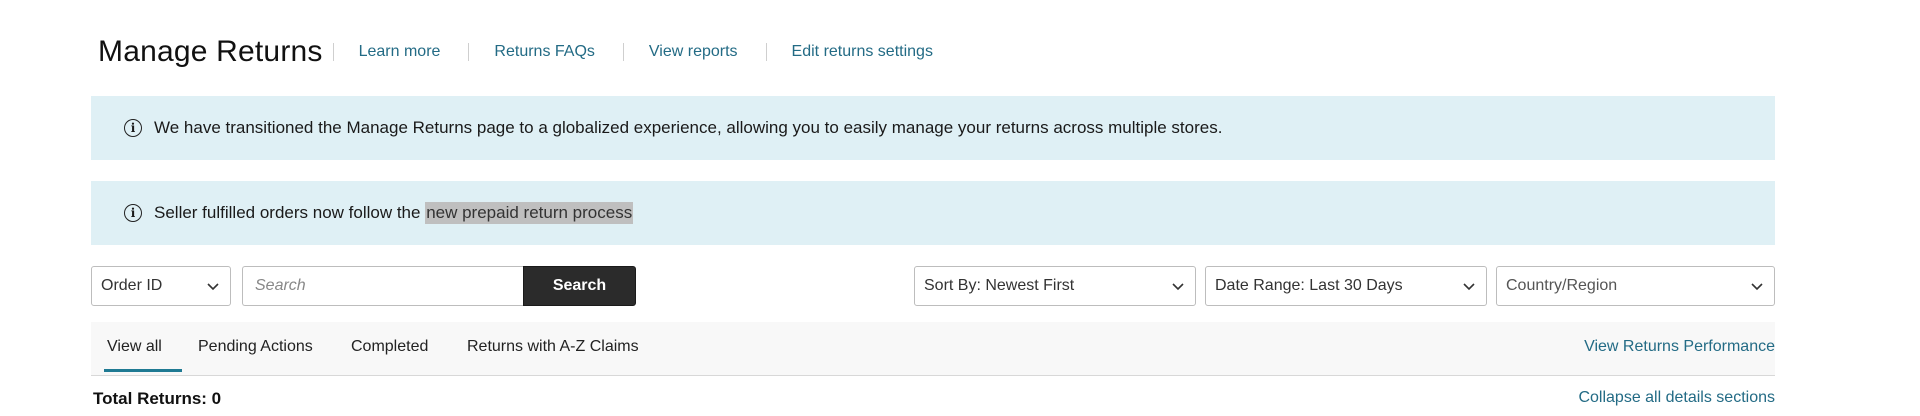 The height and width of the screenshot is (416, 1920). What do you see at coordinates (579, 286) in the screenshot?
I see `search-button: Search` at bounding box center [579, 286].